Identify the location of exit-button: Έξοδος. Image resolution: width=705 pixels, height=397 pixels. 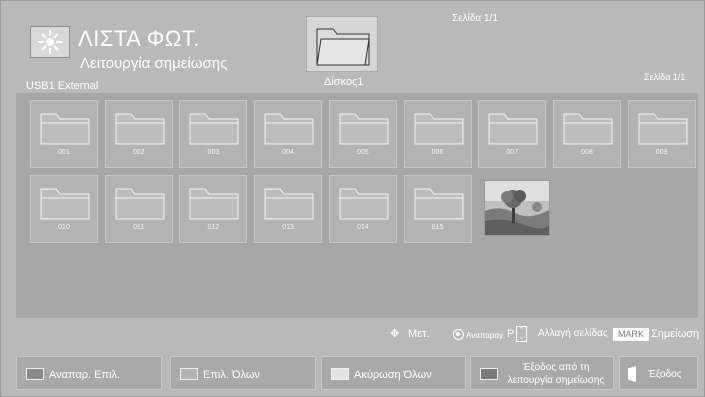
(658, 373).